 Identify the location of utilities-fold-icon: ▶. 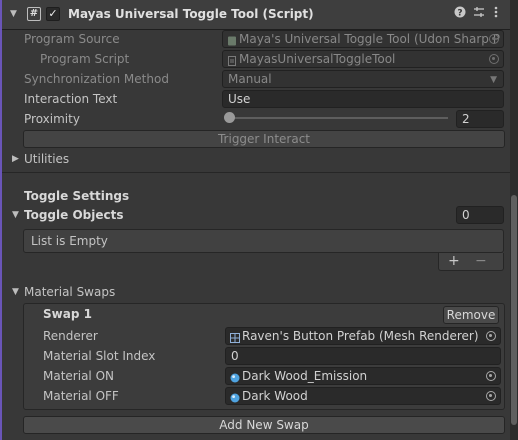
(15, 159).